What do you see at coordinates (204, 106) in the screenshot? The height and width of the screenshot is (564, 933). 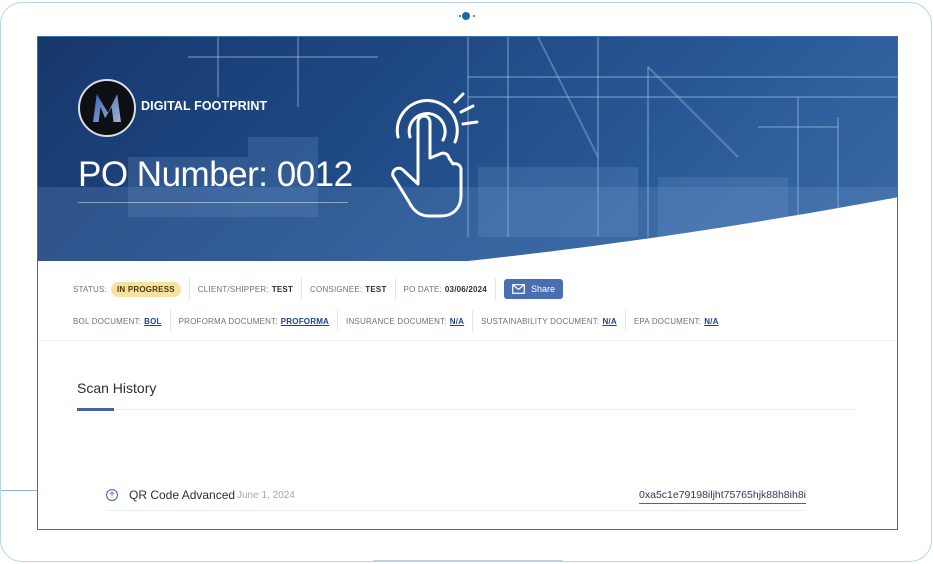 I see `brand-name: DIGITAL FOOTPRINT` at bounding box center [204, 106].